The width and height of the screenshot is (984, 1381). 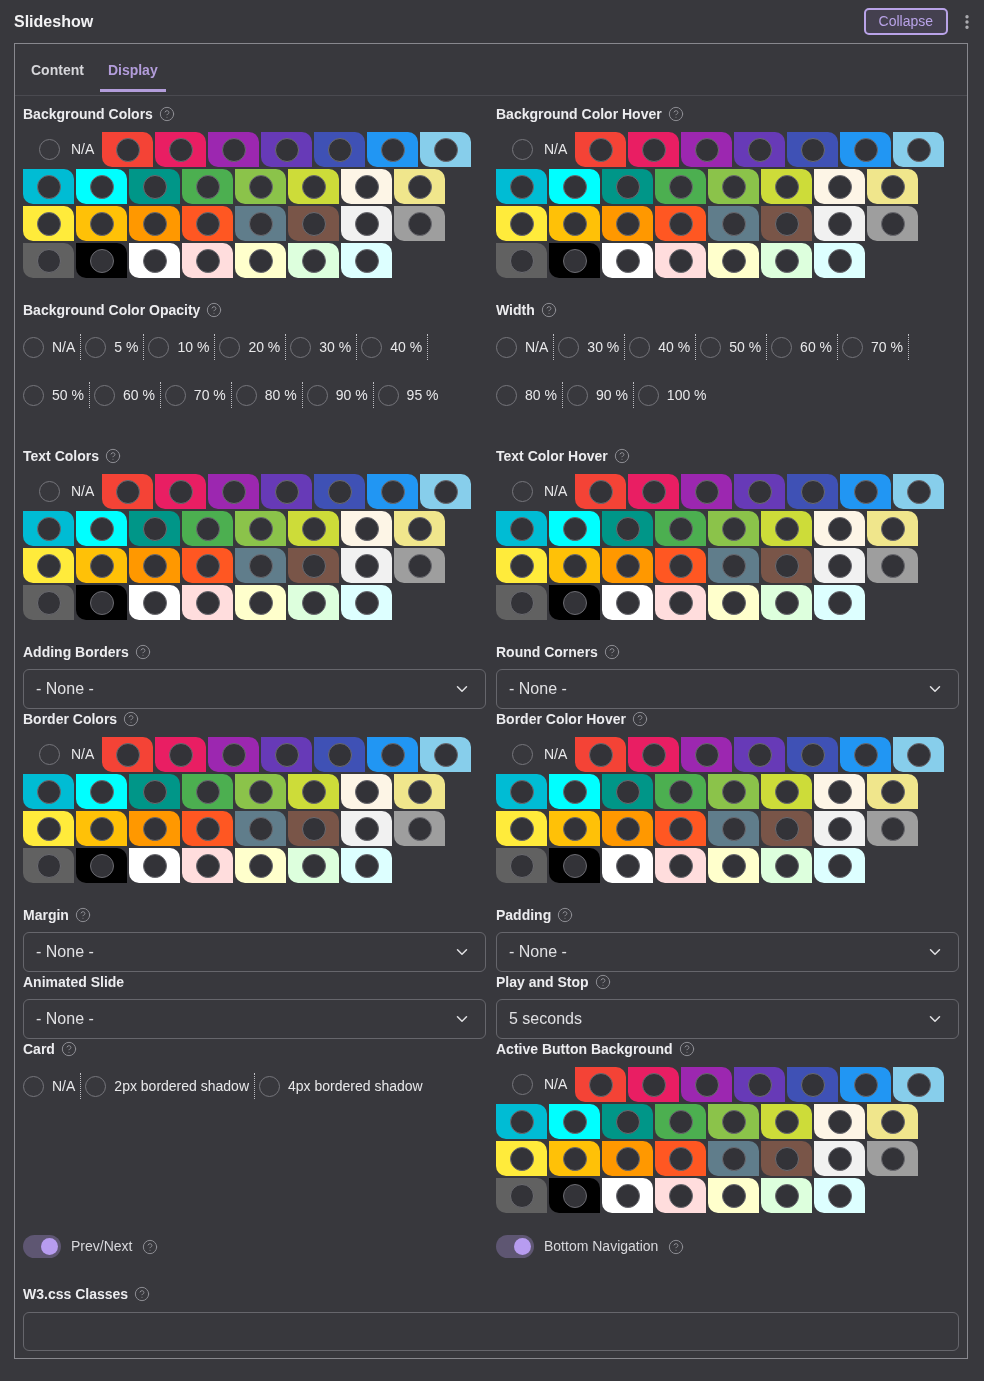 What do you see at coordinates (253, 347) in the screenshot?
I see `radio-option: 20 %` at bounding box center [253, 347].